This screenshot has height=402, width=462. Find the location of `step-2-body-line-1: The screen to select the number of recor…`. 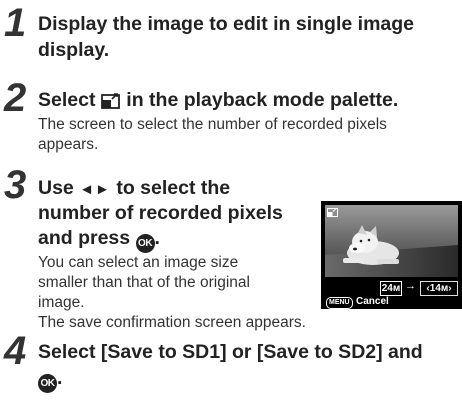

step-2-body-line-1: The screen to select the number of recor… is located at coordinates (212, 124).